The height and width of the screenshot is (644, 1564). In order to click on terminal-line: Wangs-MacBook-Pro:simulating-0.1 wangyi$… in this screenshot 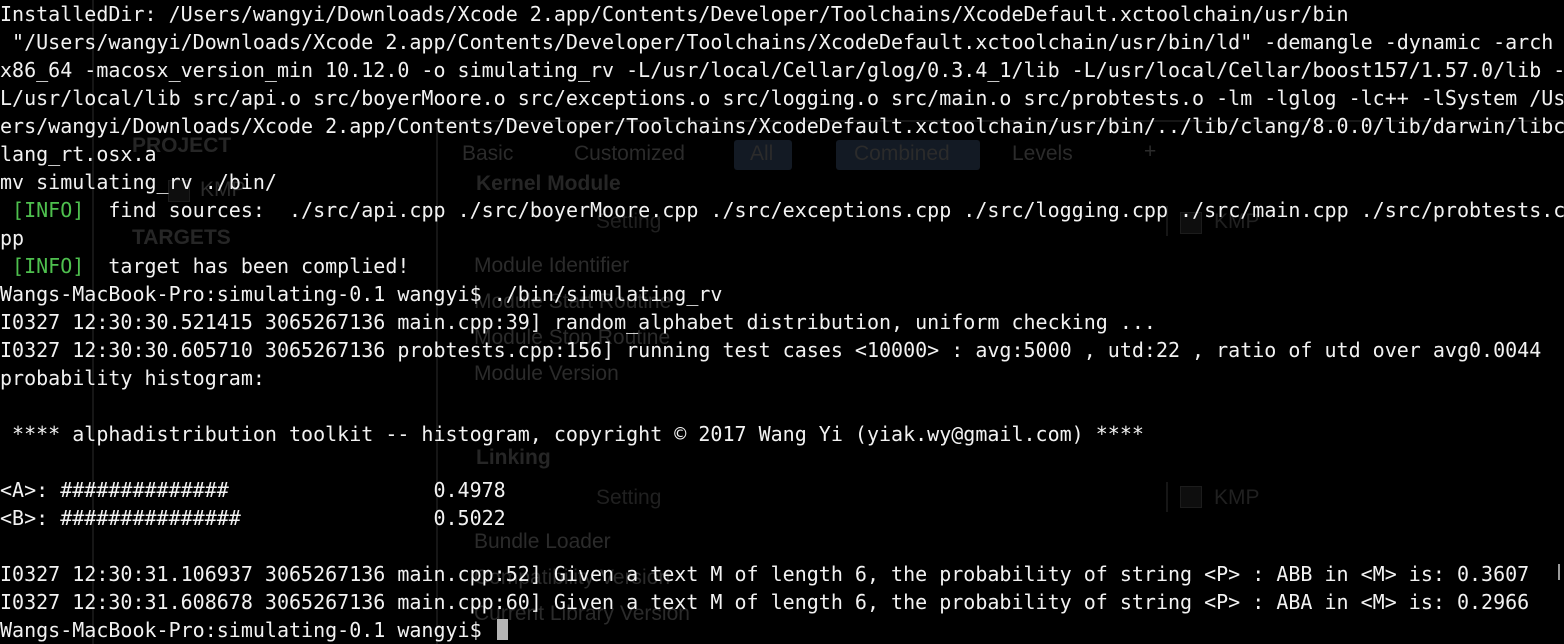, I will do `click(782, 294)`.